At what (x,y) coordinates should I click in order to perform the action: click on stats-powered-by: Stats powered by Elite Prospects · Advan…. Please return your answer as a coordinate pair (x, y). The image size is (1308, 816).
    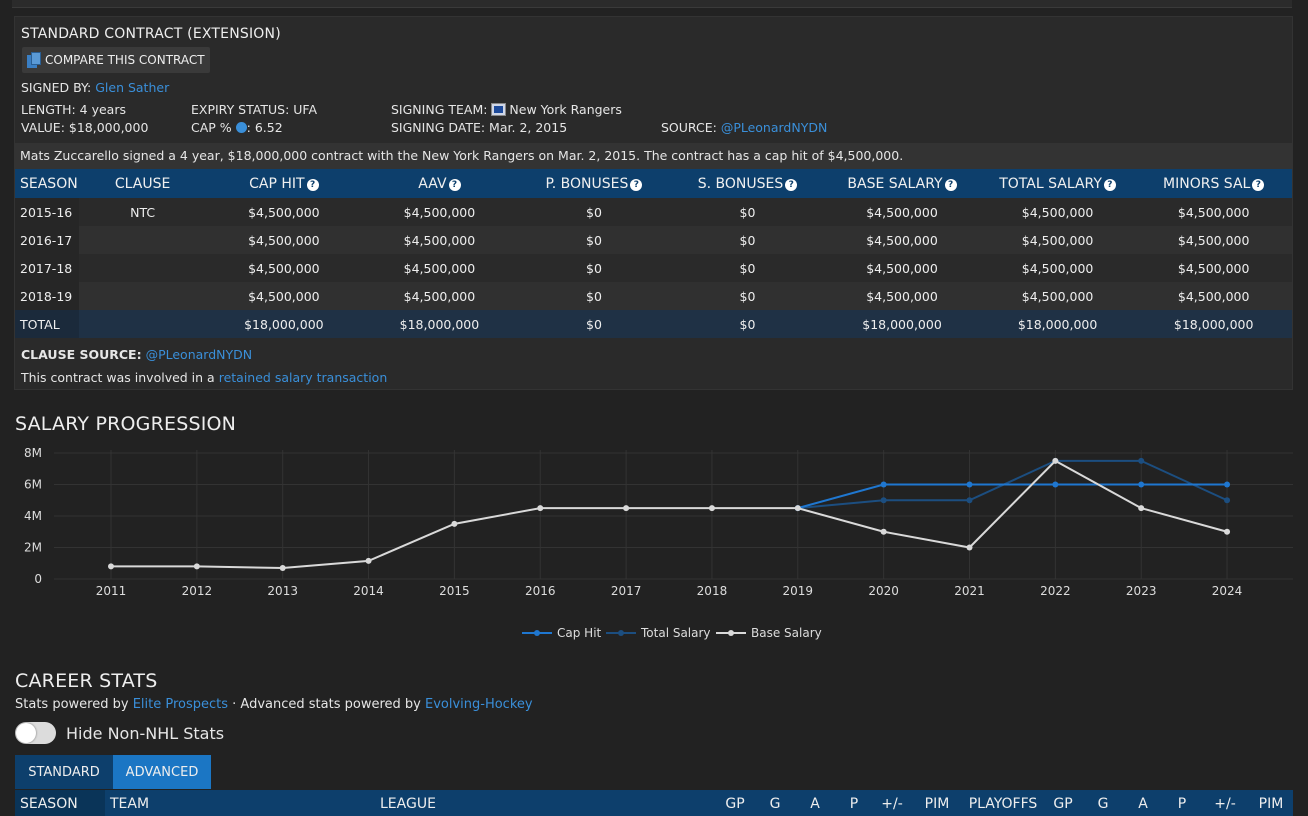
    Looking at the image, I should click on (274, 704).